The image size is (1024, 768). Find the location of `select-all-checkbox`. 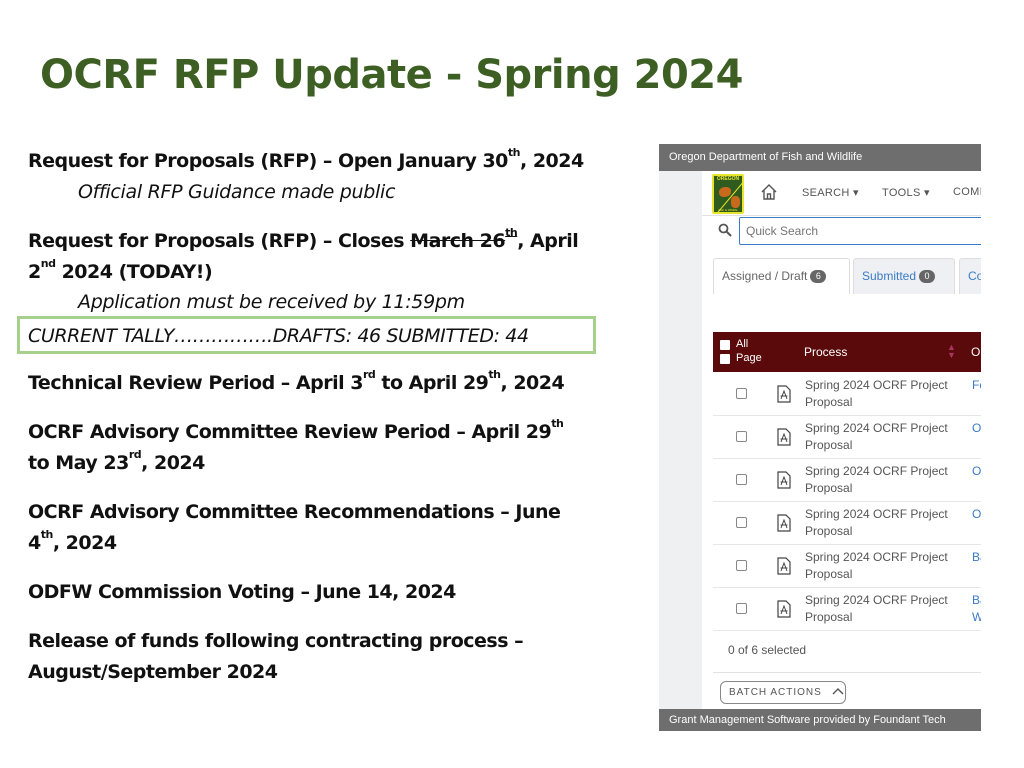

select-all-checkbox is located at coordinates (725, 345).